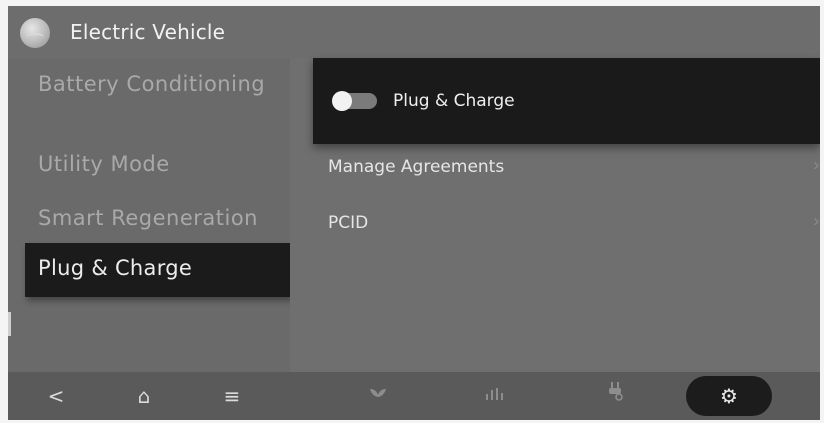  Describe the element at coordinates (378, 396) in the screenshot. I see `leaf-icon` at that location.